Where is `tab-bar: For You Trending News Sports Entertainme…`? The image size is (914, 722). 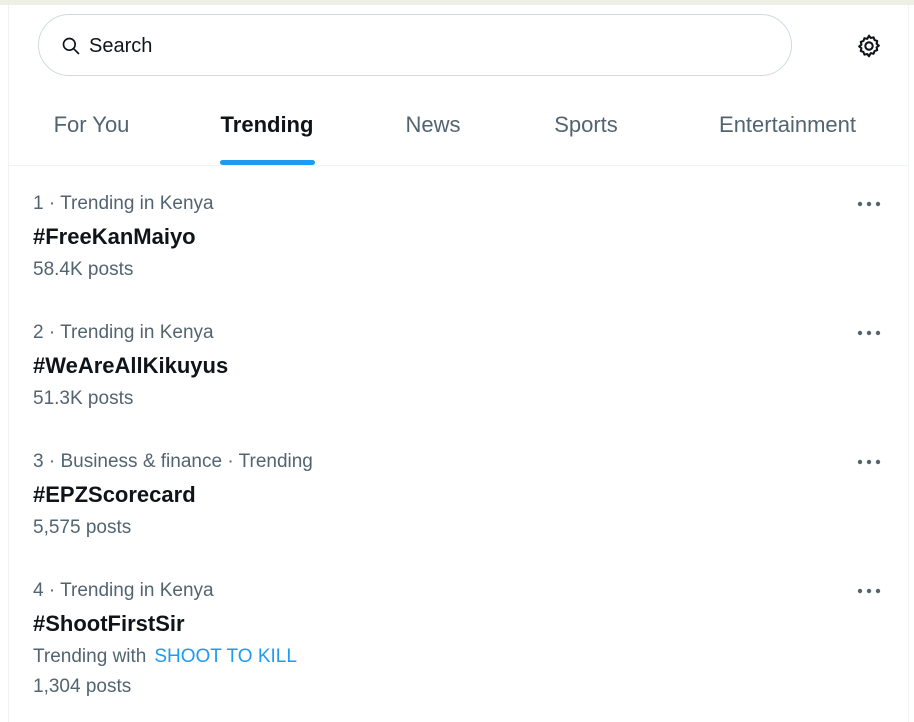
tab-bar: For You Trending News Sports Entertainme… is located at coordinates (459, 125).